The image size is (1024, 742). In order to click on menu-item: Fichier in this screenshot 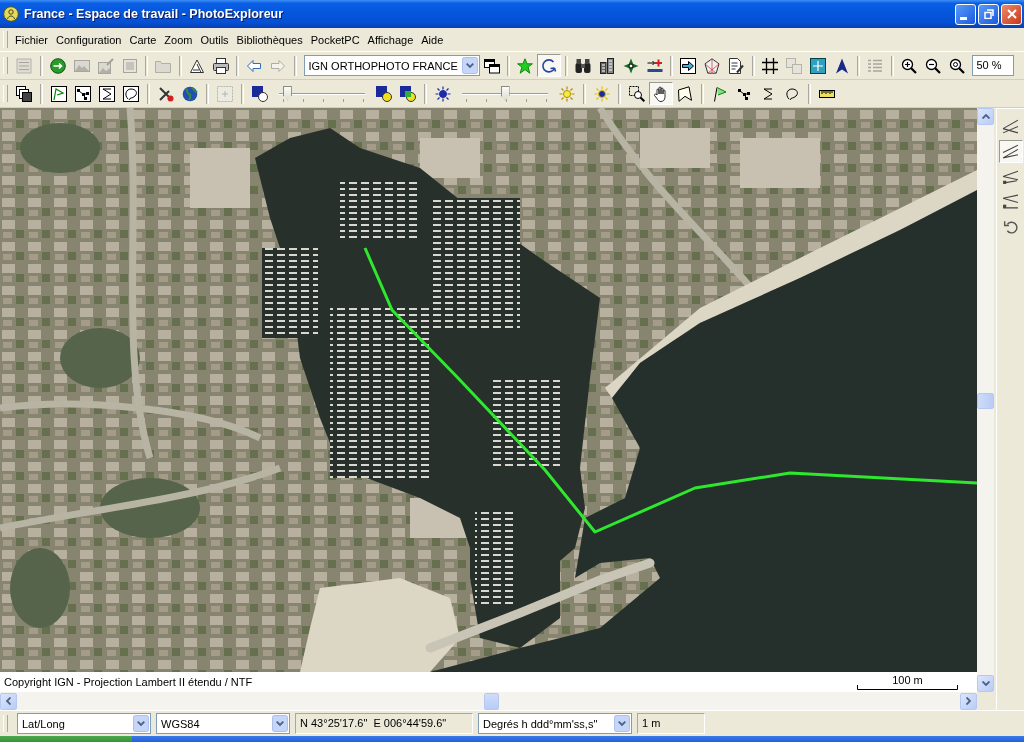, I will do `click(32, 39)`.